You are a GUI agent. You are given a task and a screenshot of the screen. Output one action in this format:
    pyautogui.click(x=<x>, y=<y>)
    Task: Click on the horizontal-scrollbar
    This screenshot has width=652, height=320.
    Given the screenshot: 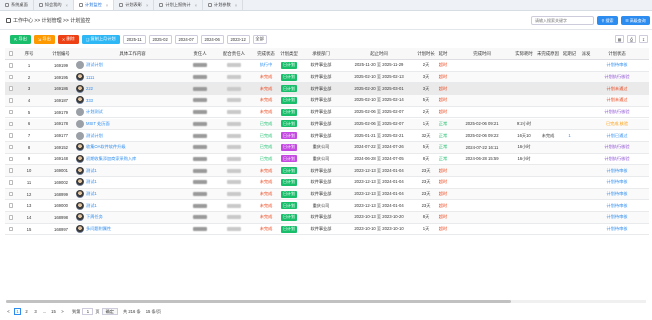 What is the action you would take?
    pyautogui.click(x=326, y=301)
    